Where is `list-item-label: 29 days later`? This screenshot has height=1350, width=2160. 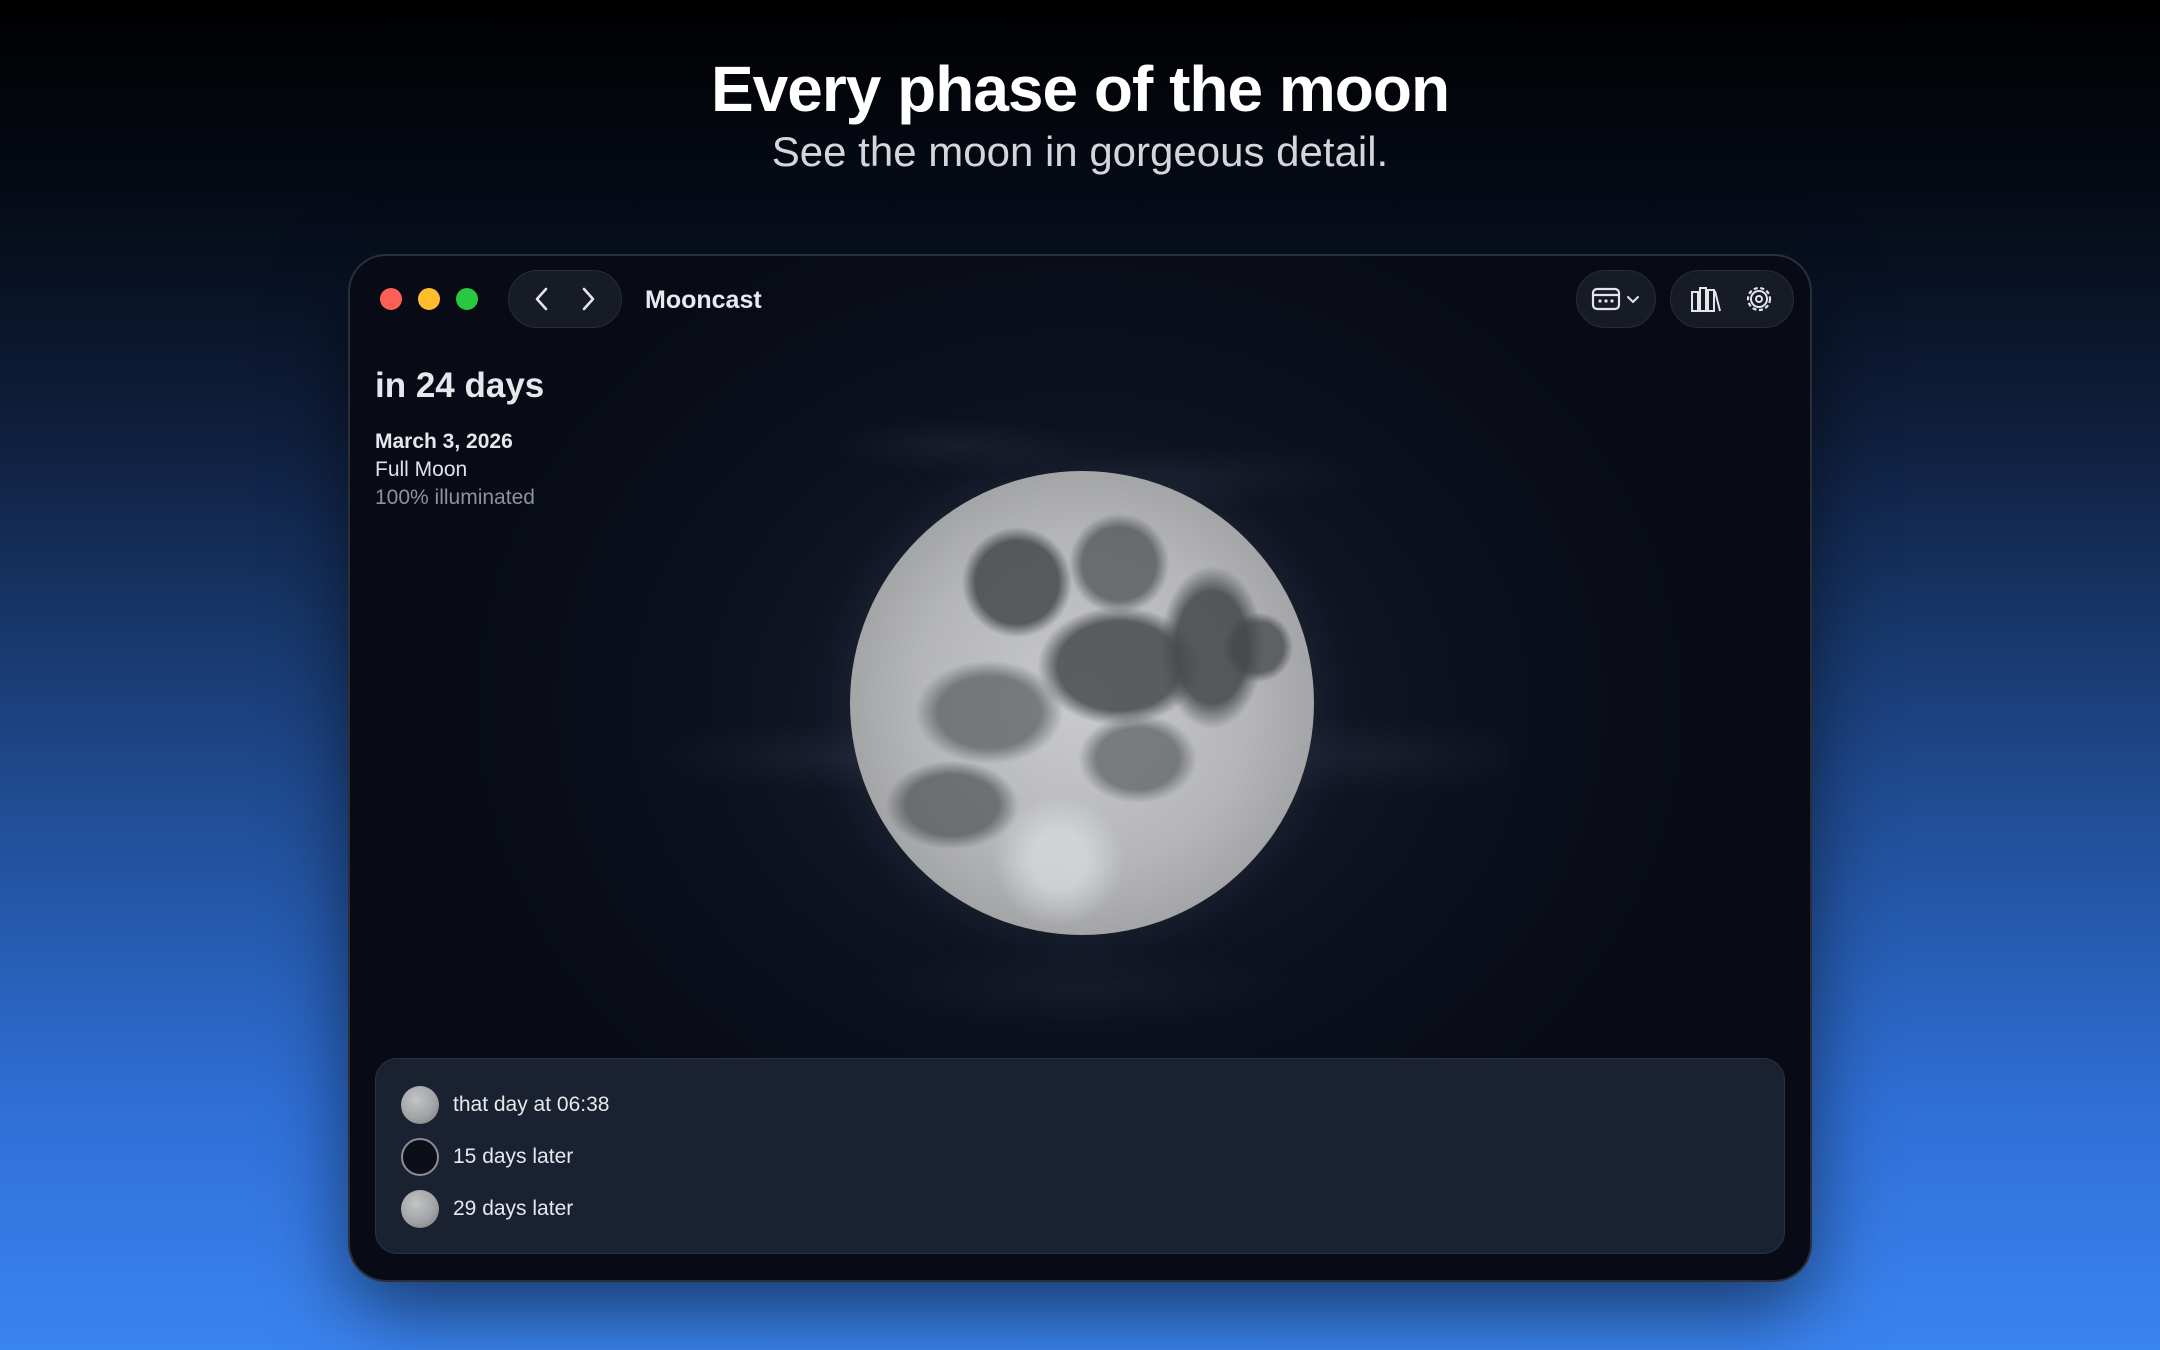 list-item-label: 29 days later is located at coordinates (513, 1208).